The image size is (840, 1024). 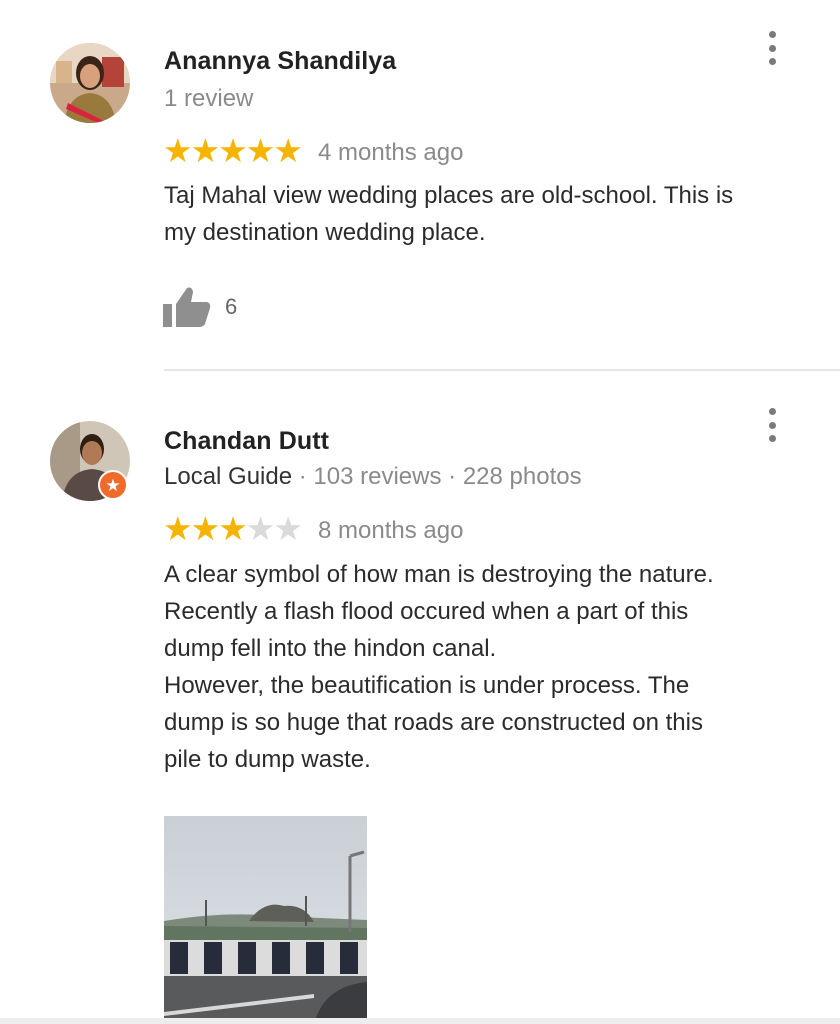 What do you see at coordinates (522, 476) in the screenshot?
I see `photo-count: 228 photos` at bounding box center [522, 476].